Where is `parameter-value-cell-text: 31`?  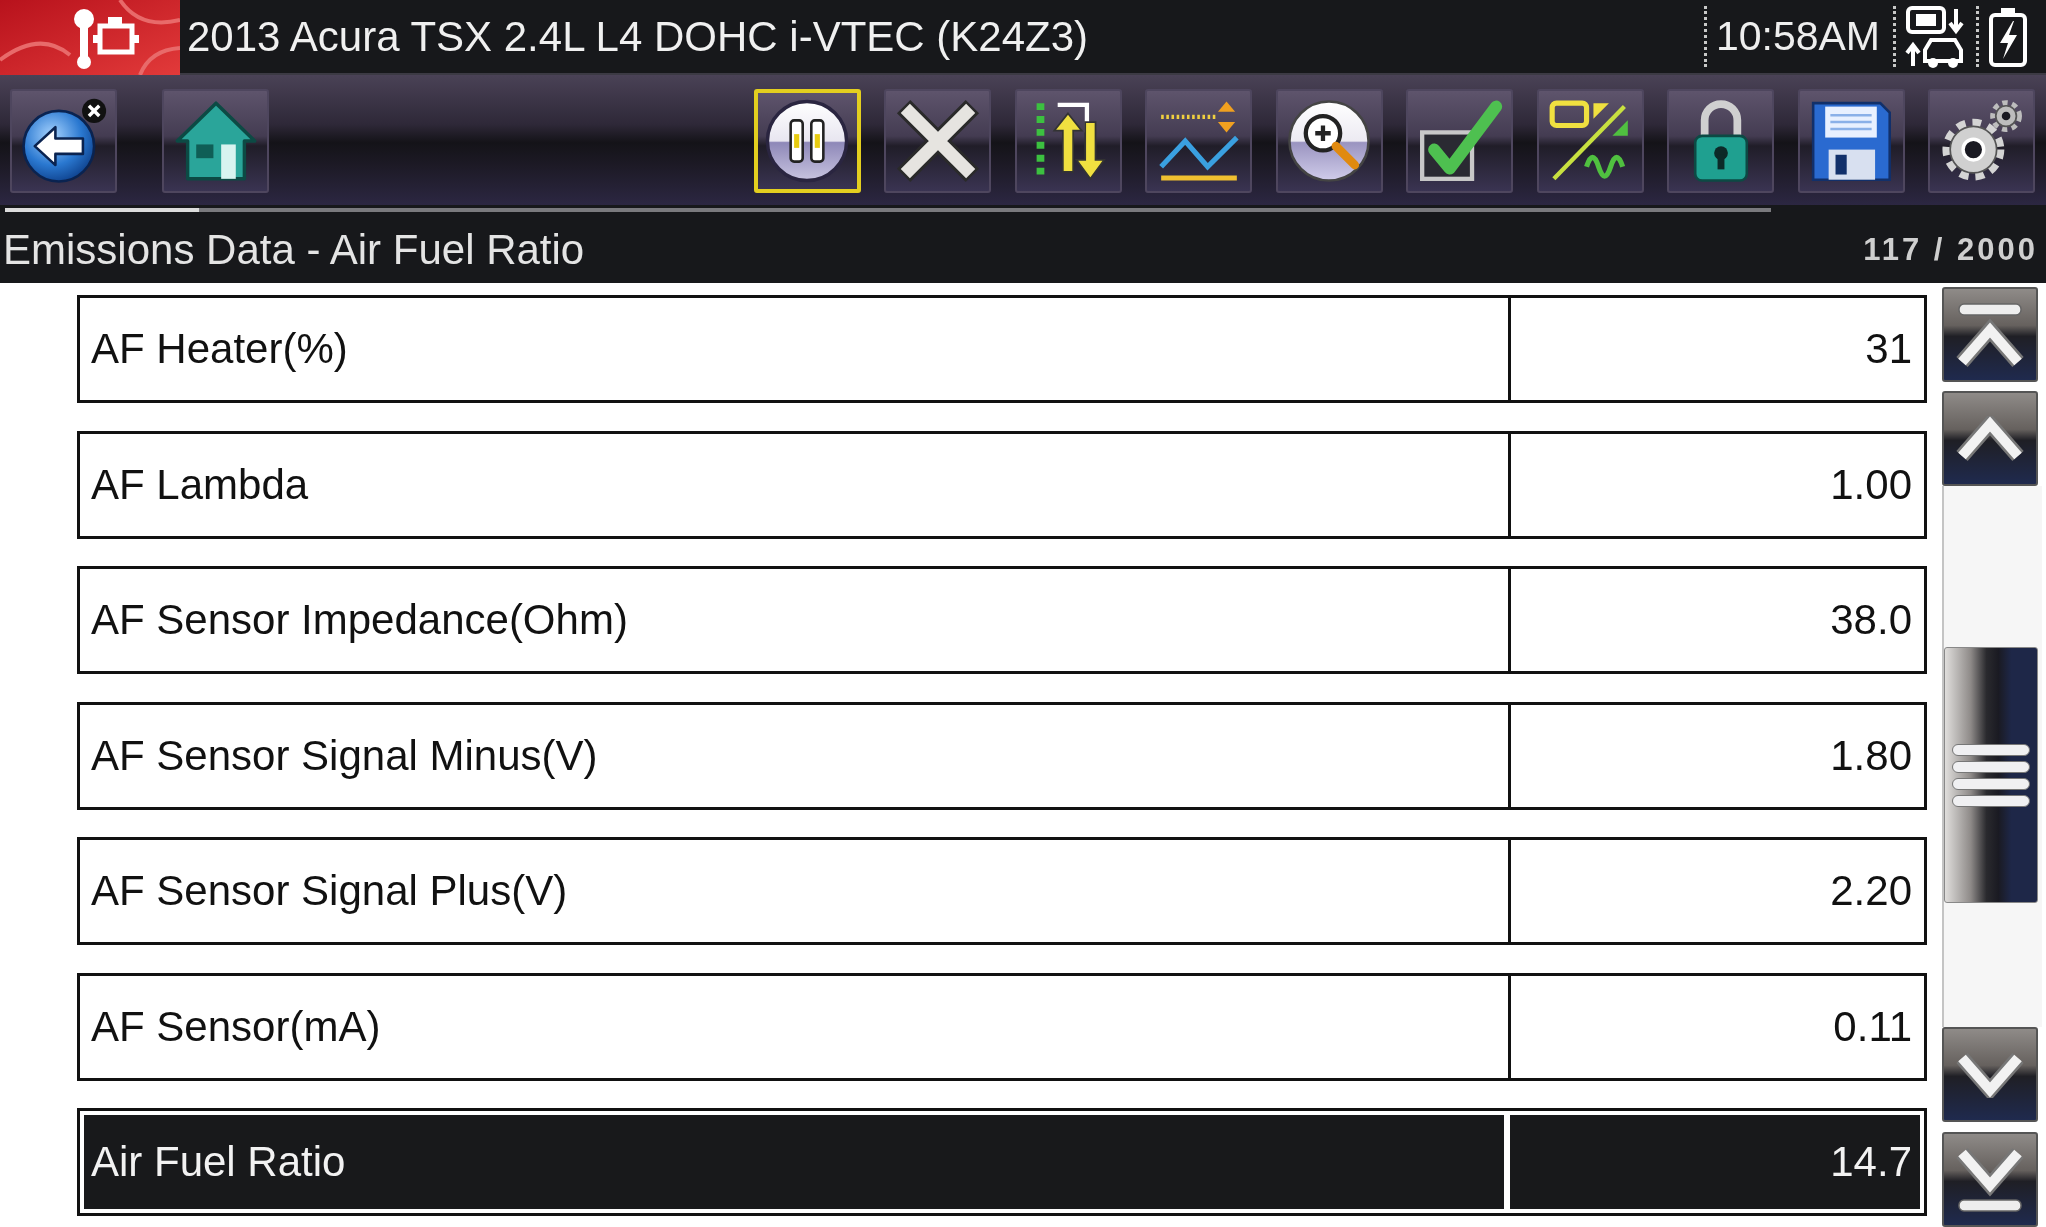 parameter-value-cell-text: 31 is located at coordinates (1888, 349).